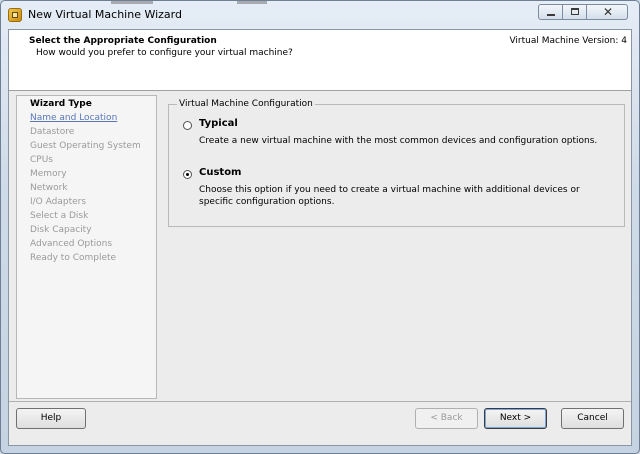 The height and width of the screenshot is (454, 640). What do you see at coordinates (551, 15) in the screenshot?
I see `minimize-icon` at bounding box center [551, 15].